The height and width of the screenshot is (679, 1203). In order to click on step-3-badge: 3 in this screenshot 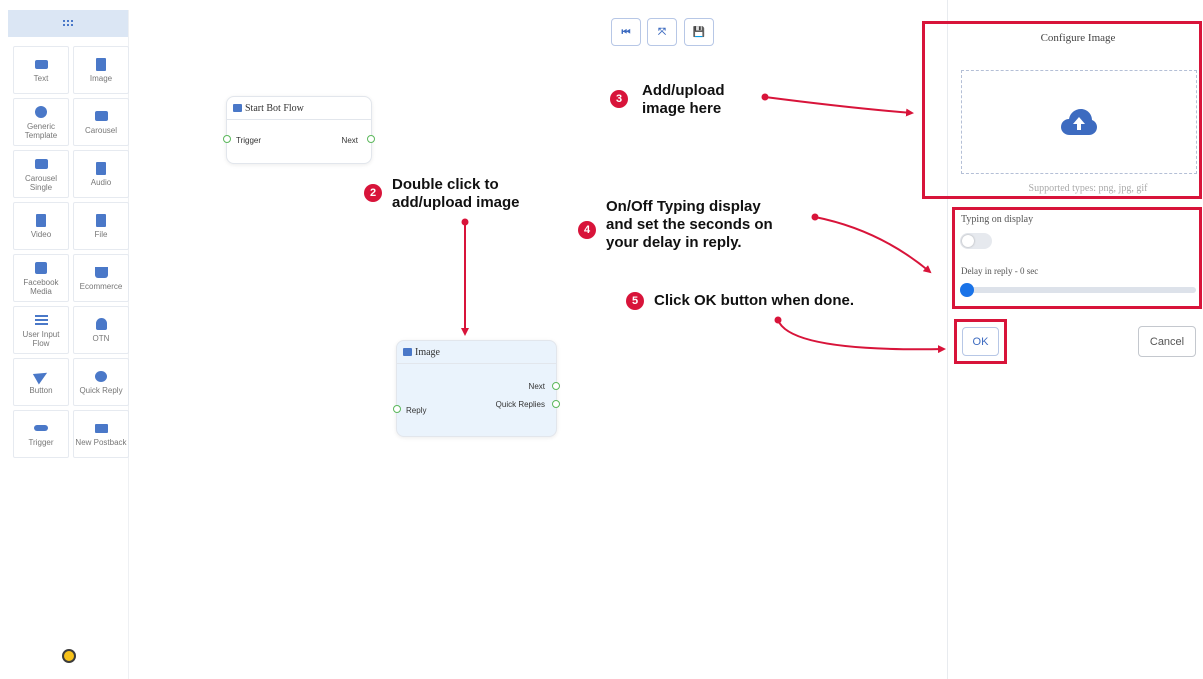, I will do `click(619, 99)`.